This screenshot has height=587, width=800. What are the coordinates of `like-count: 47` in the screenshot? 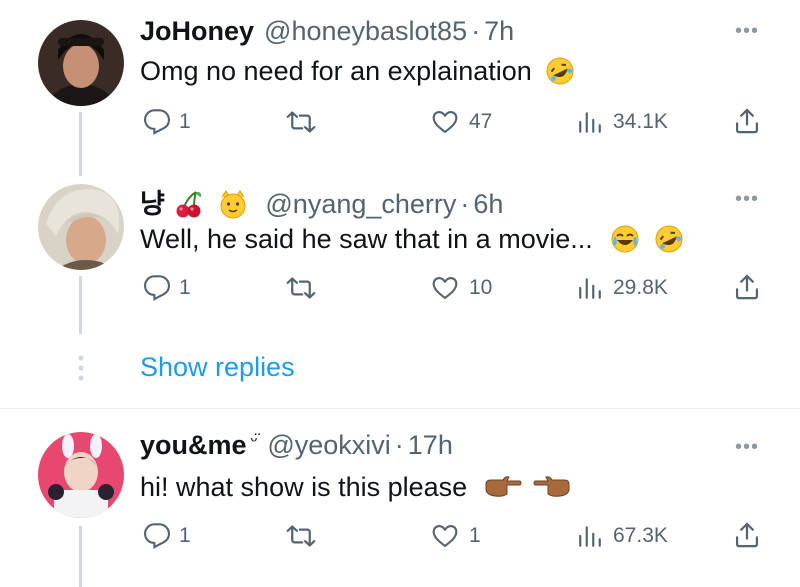 It's located at (481, 121).